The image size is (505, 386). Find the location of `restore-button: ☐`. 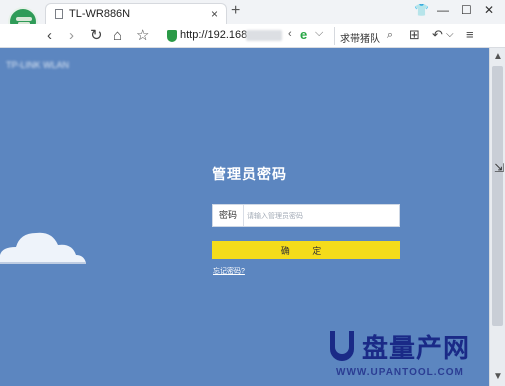

restore-button: ☐ is located at coordinates (466, 10).